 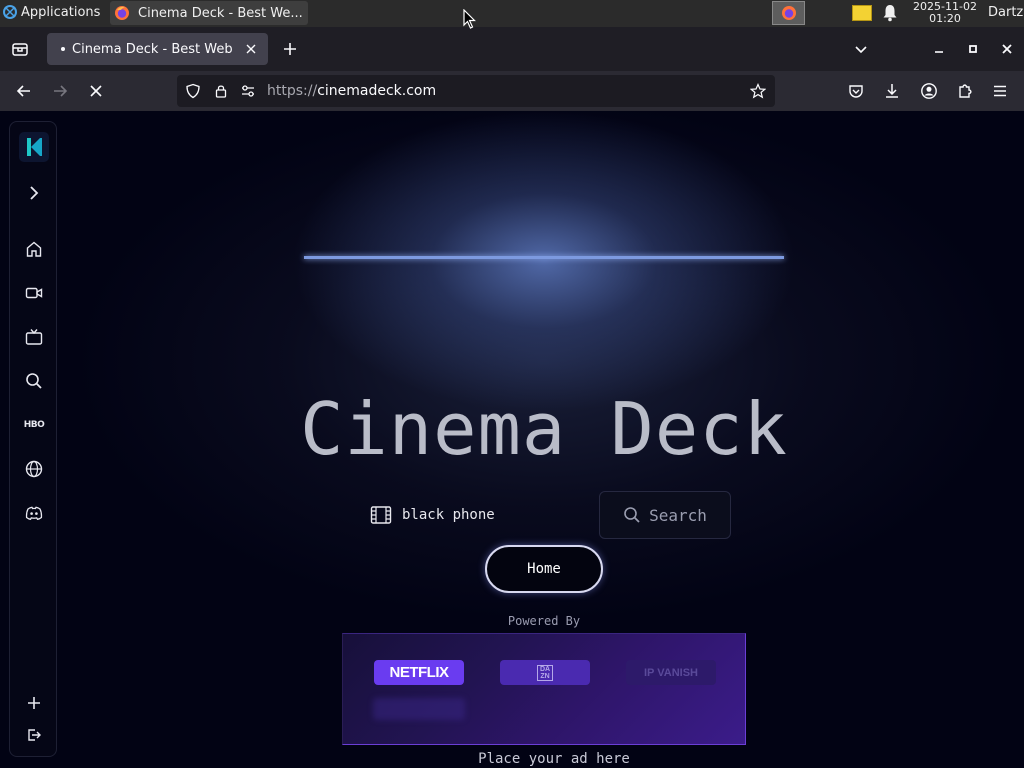 I want to click on clock-time: 01:20, so click(x=945, y=18).